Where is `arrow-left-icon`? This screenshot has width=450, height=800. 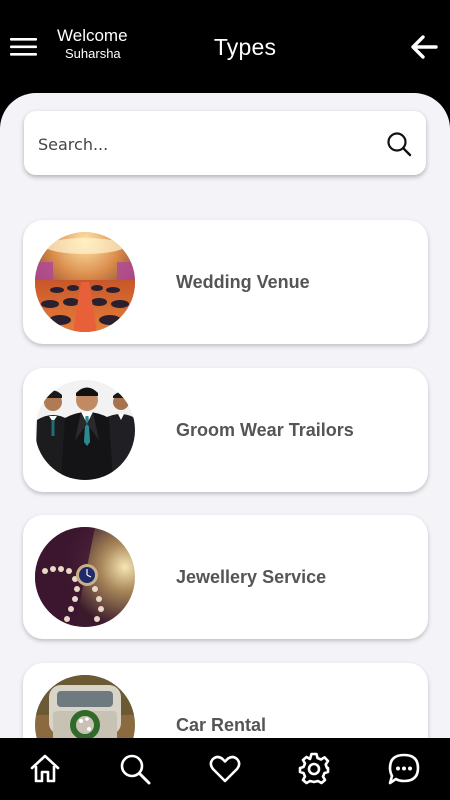 arrow-left-icon is located at coordinates (424, 47).